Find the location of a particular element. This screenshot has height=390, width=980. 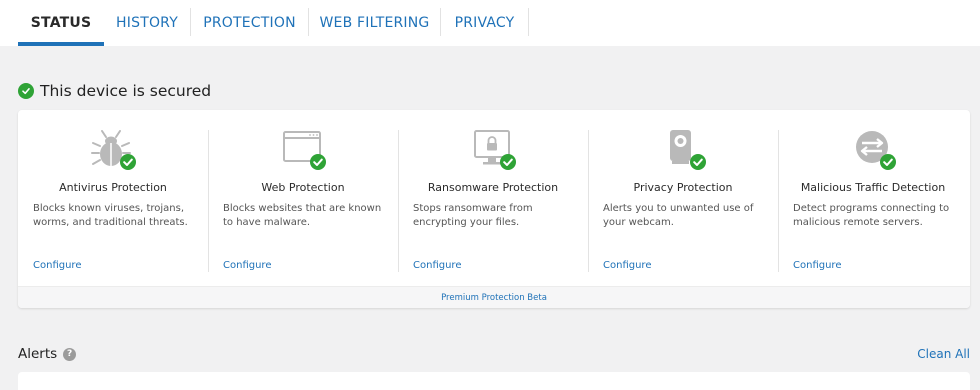

alerts-panel is located at coordinates (494, 381).